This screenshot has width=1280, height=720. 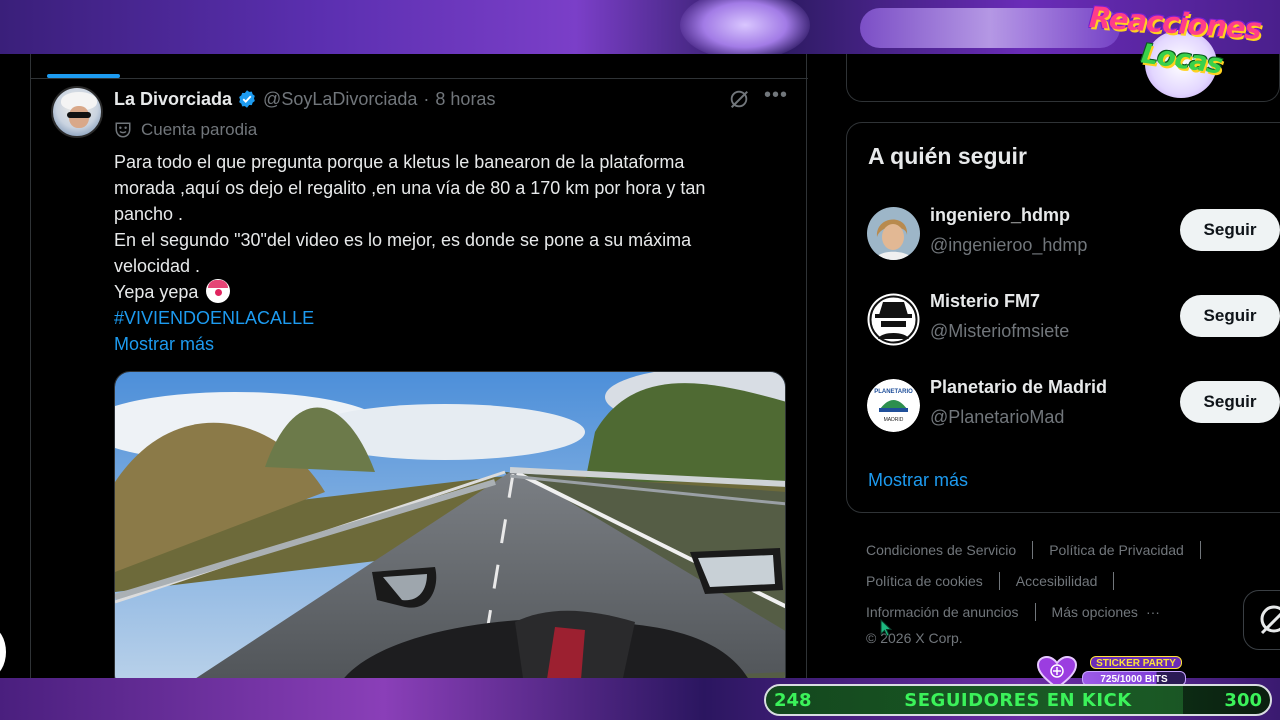 I want to click on footer-row: Política de cookies Accesibilidad, so click(x=998, y=581).